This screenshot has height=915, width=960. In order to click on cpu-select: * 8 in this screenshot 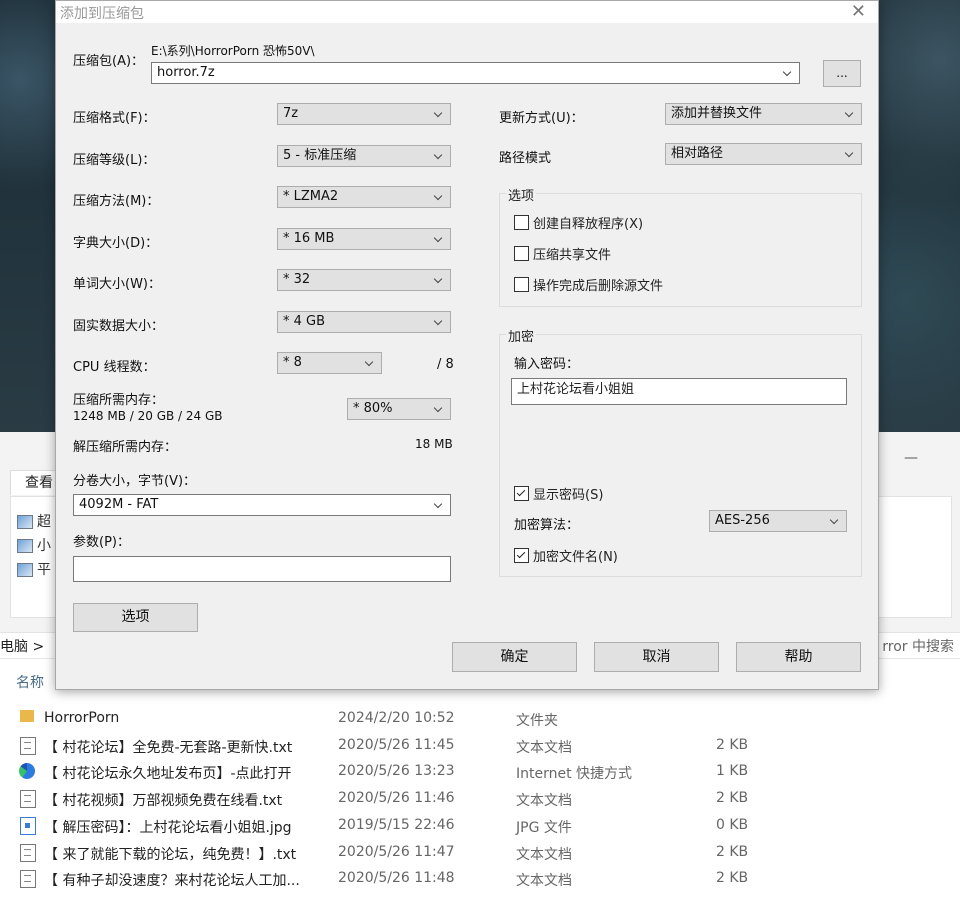, I will do `click(329, 363)`.